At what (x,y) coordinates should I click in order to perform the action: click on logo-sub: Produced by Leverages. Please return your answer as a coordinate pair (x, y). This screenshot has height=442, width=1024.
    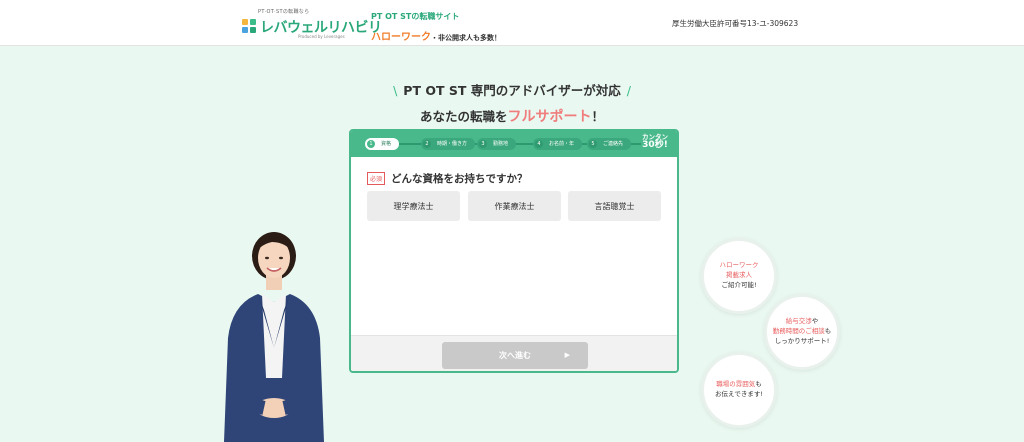
    Looking at the image, I should click on (321, 36).